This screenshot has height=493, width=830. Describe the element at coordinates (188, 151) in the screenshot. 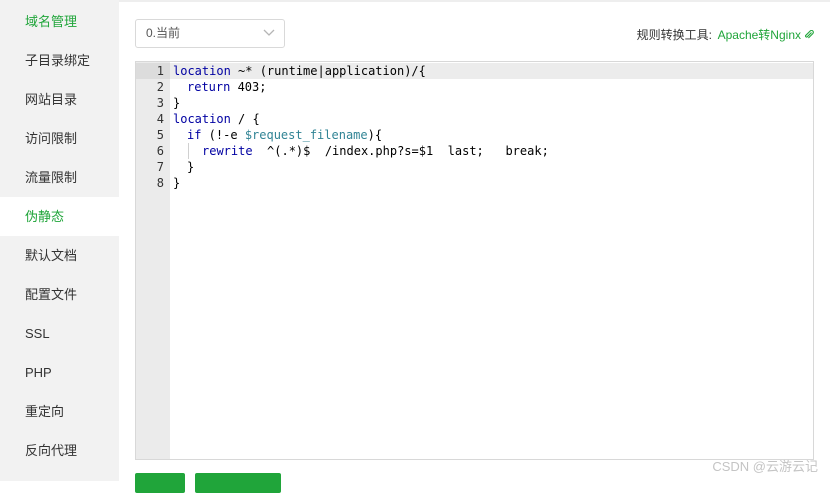

I see `indent-guide` at that location.